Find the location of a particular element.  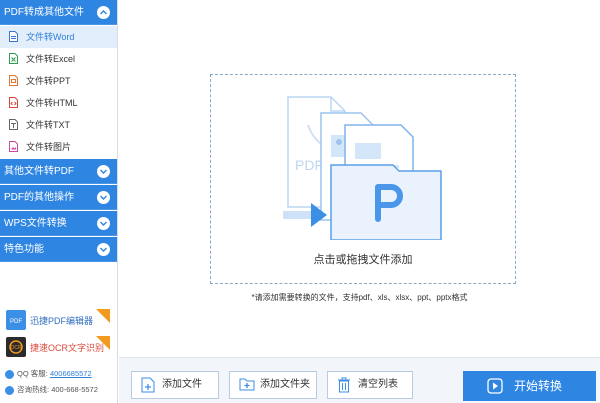

pdf-logo-text: PDF is located at coordinates (16, 322).